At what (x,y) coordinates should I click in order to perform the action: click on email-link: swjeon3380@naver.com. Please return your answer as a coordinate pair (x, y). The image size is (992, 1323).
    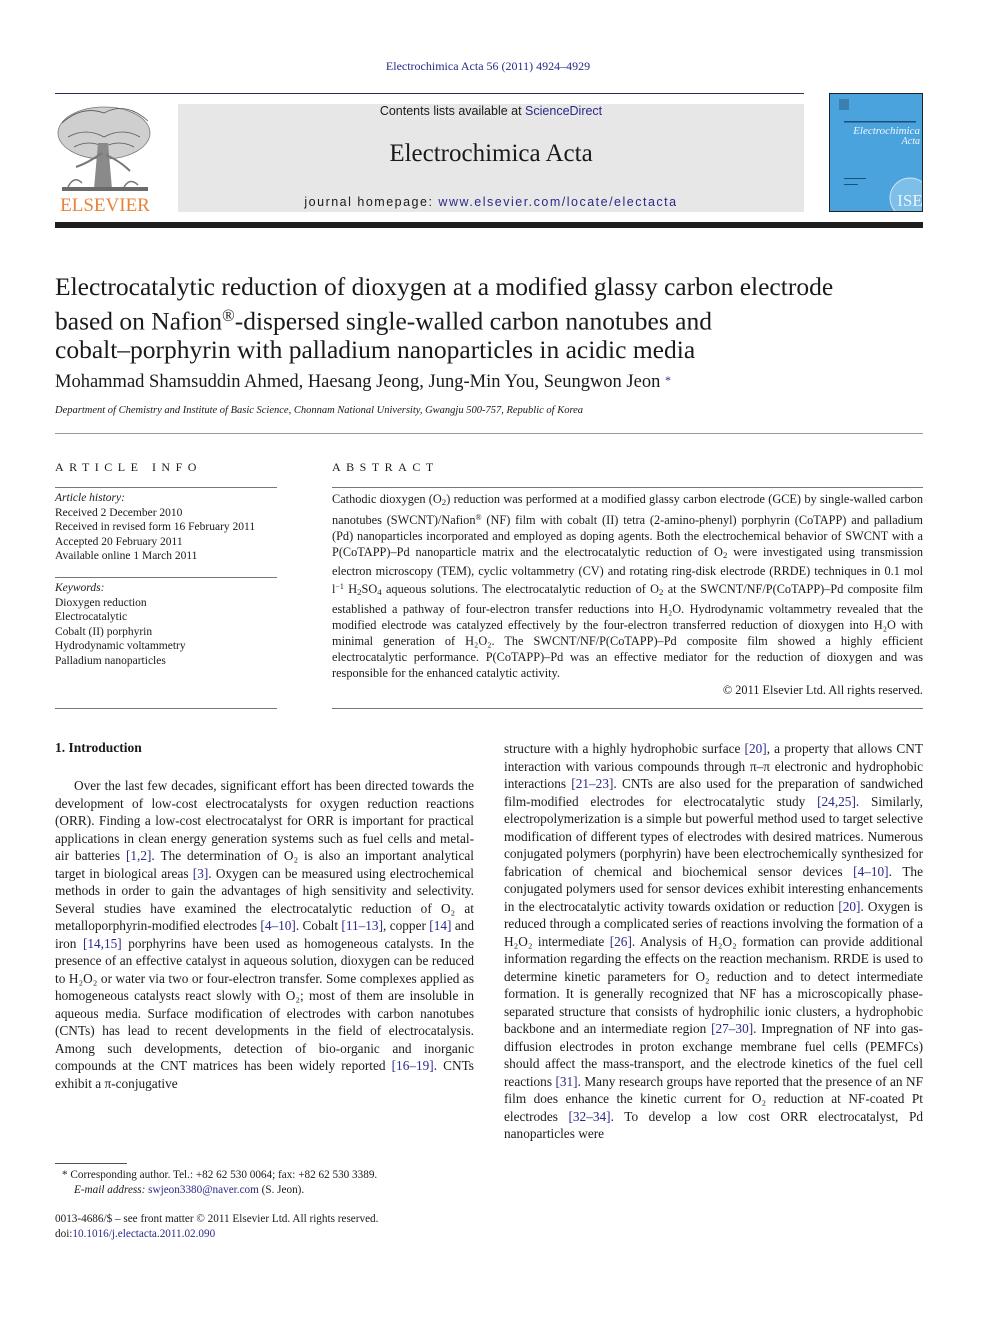
    Looking at the image, I should click on (203, 1190).